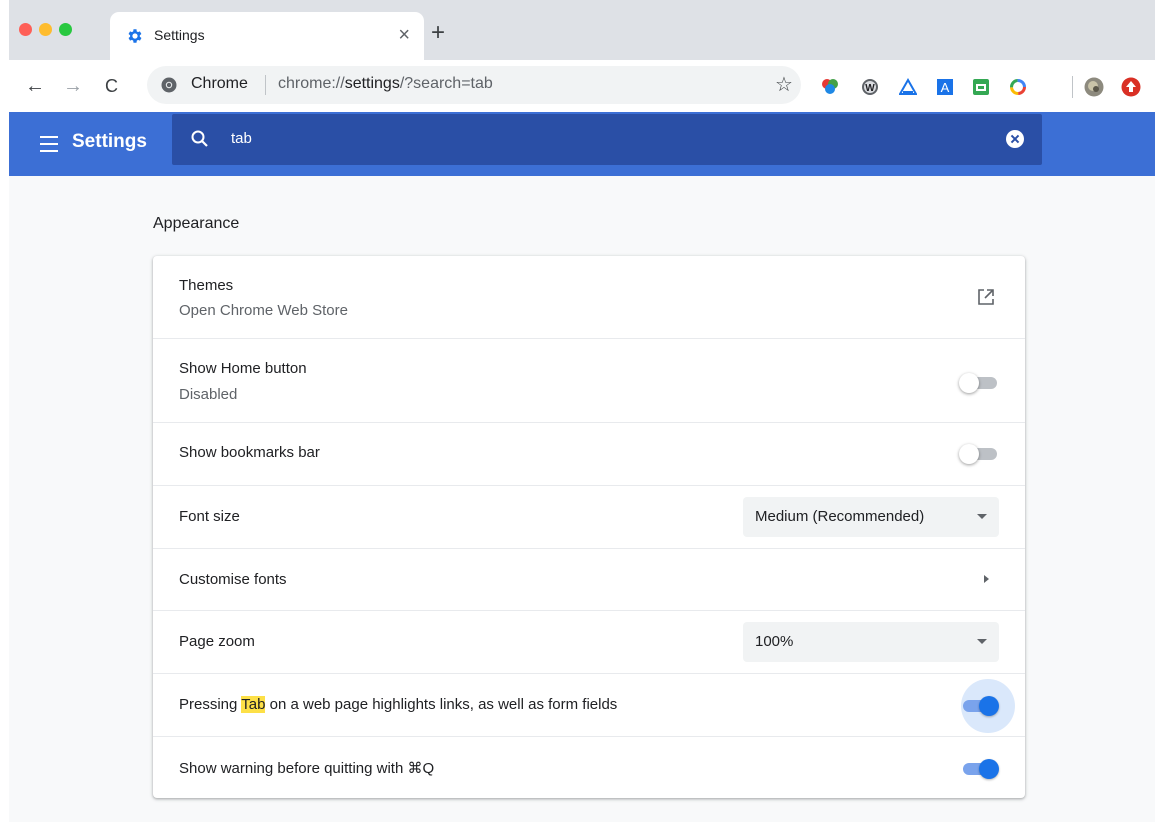 This screenshot has width=1155, height=822. What do you see at coordinates (908, 87) in the screenshot?
I see `drive-triangle-icon` at bounding box center [908, 87].